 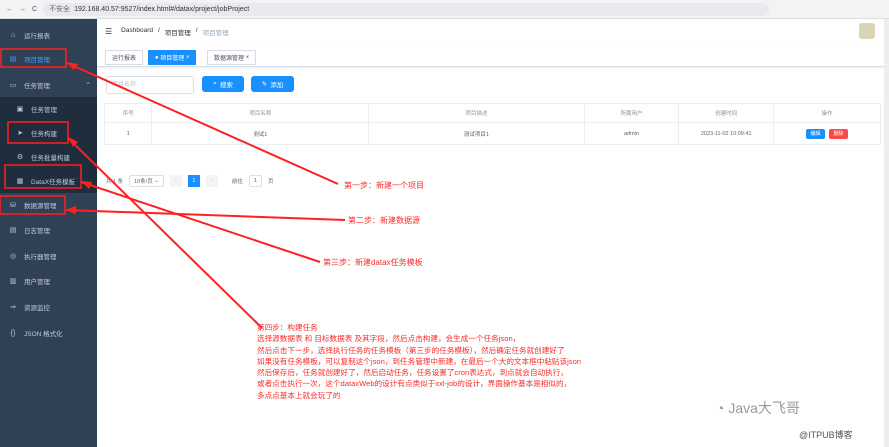 I want to click on breadcrumb-project: 项目管理, so click(x=178, y=32).